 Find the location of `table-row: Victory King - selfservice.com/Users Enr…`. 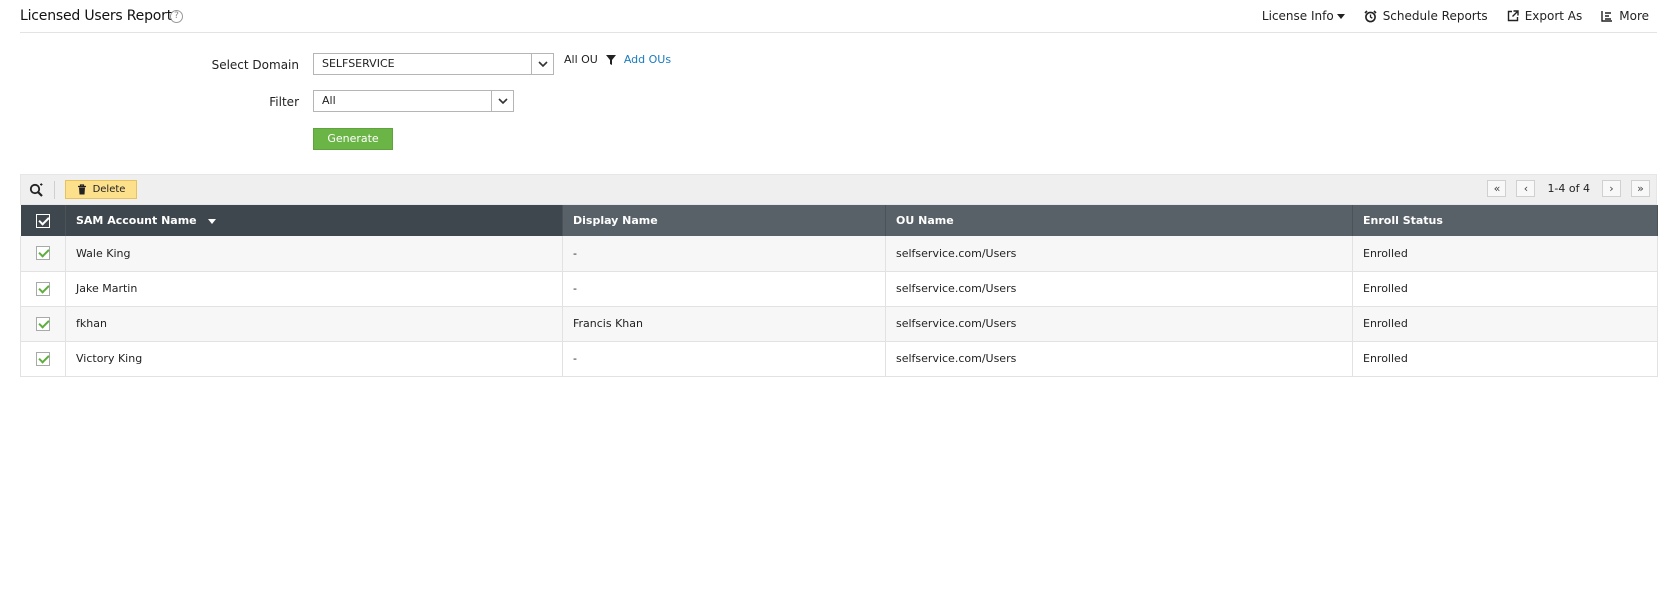

table-row: Victory King - selfservice.com/Users Enr… is located at coordinates (839, 359).